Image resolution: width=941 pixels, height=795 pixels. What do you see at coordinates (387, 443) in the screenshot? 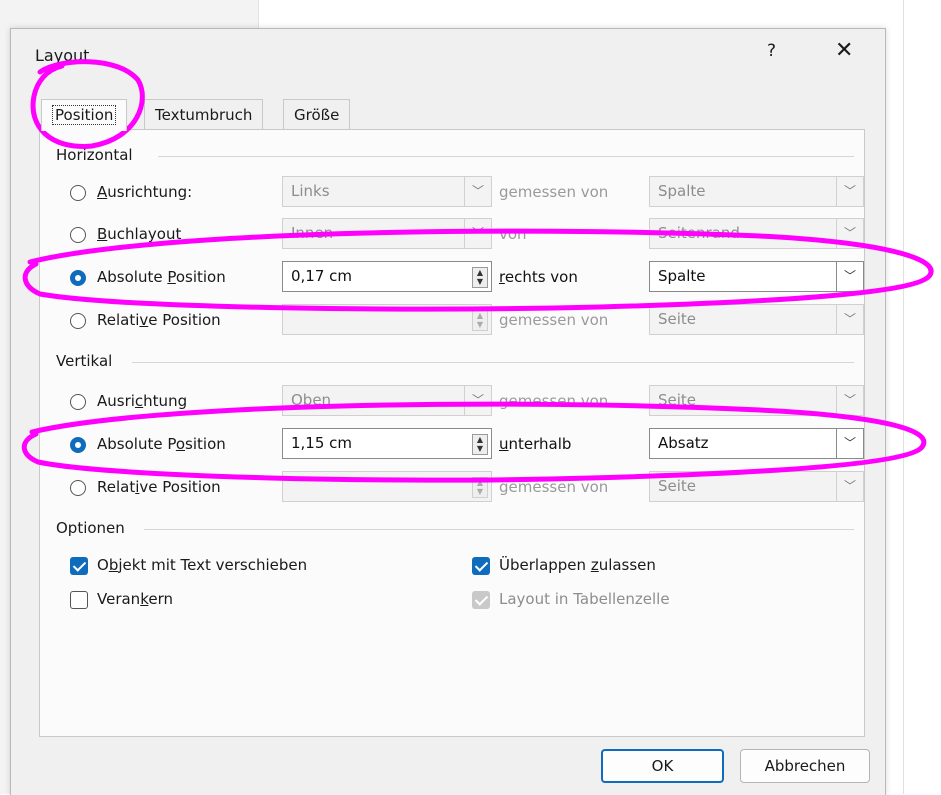
I see `vertical-absolute-input: 1,15 cm ▲ ▼` at bounding box center [387, 443].